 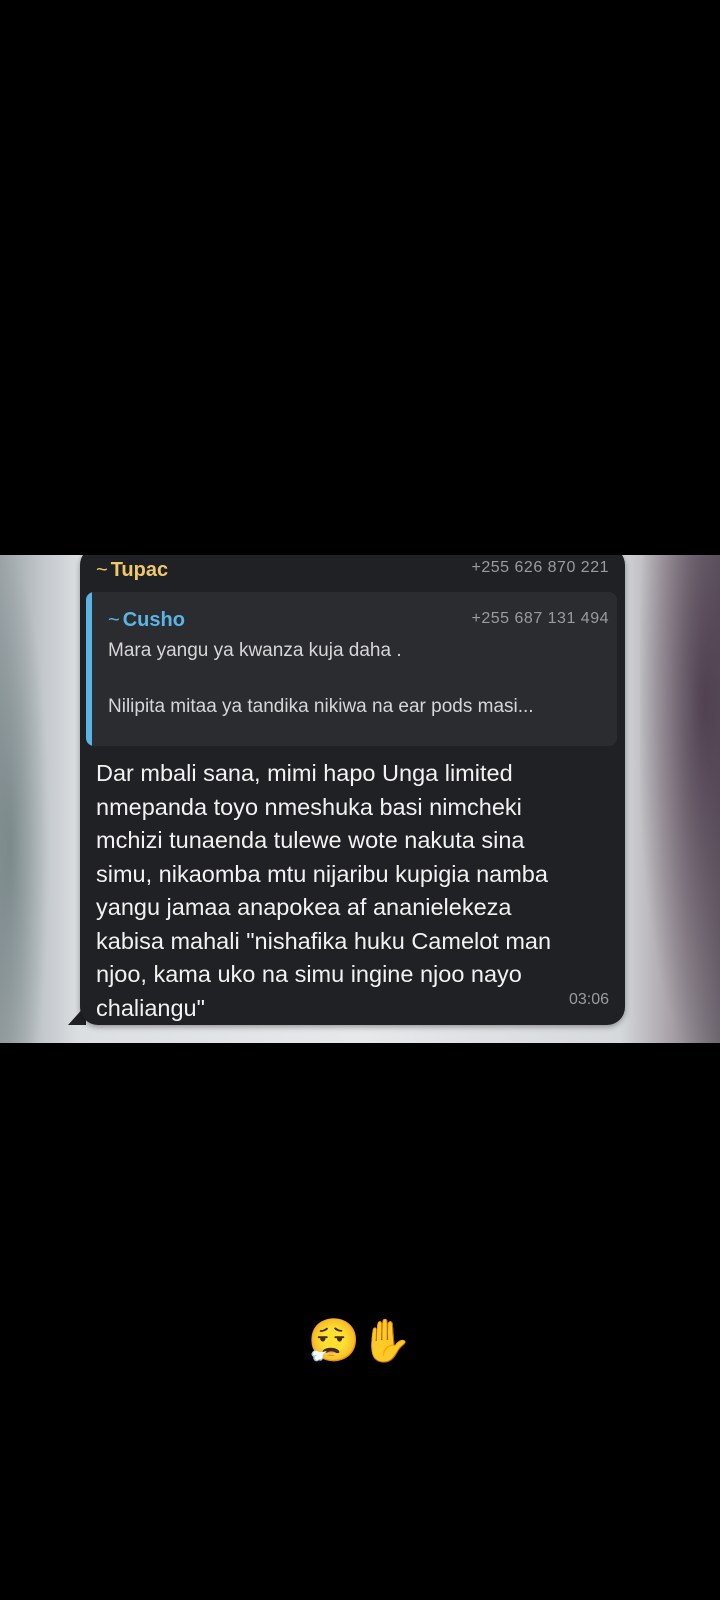 I want to click on quote-header: ~ Cusho +255 687 131 494, so click(x=358, y=620).